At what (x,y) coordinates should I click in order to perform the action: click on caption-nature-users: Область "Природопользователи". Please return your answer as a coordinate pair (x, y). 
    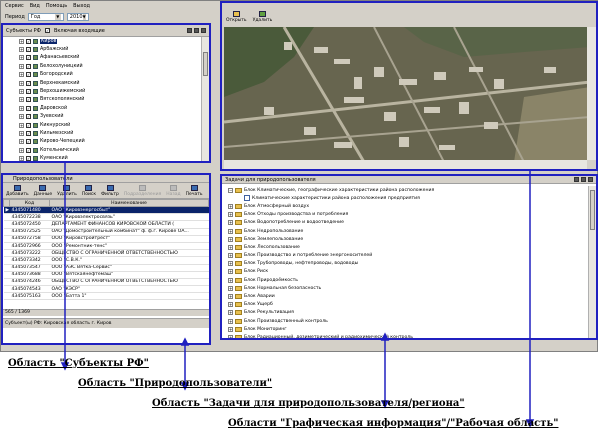
    Looking at the image, I should click on (175, 383).